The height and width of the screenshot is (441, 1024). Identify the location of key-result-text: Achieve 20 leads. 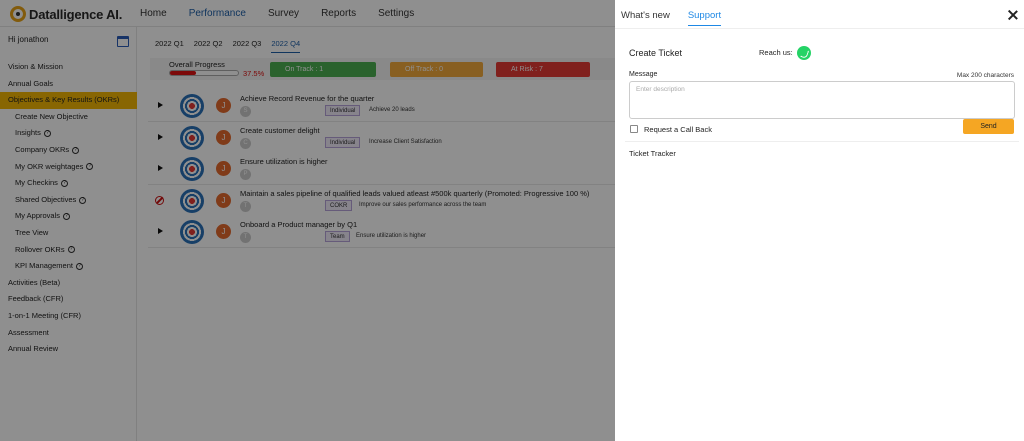
(392, 110).